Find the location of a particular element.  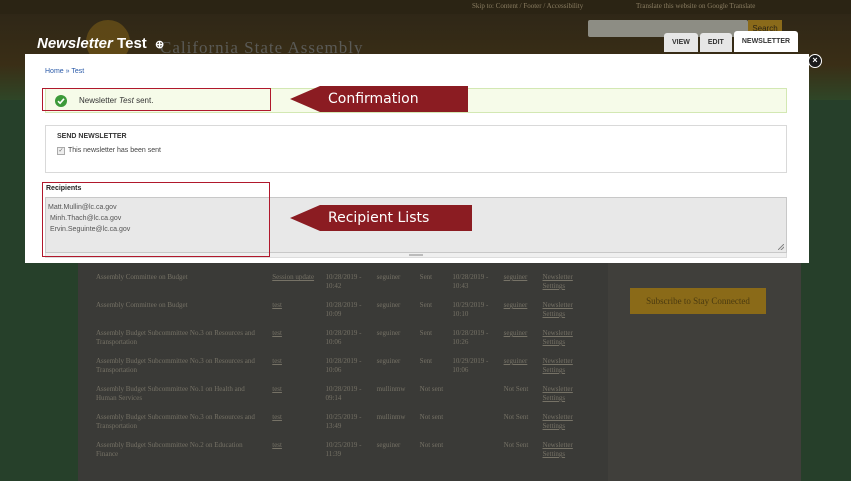

sent-checkbox: ✓ is located at coordinates (61, 151).